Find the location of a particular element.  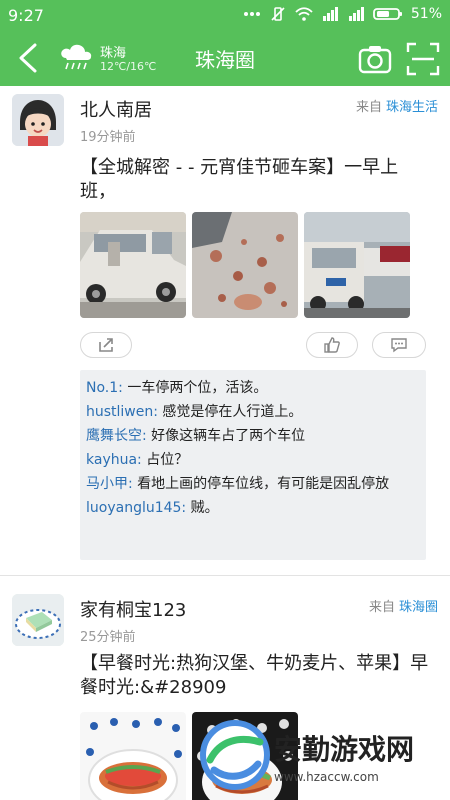

comment-text: 贼。 is located at coordinates (202, 508).